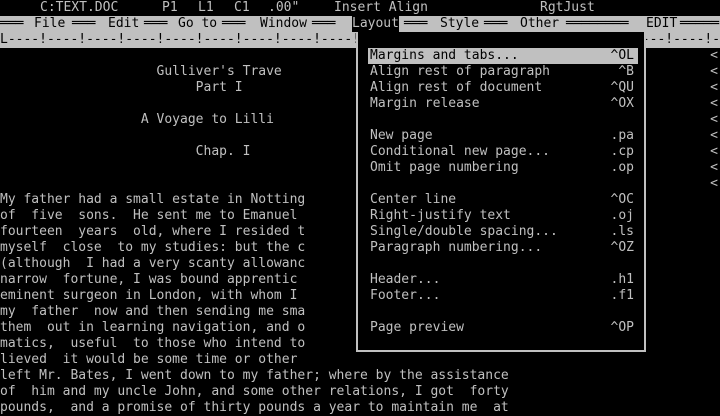 The height and width of the screenshot is (416, 720). What do you see at coordinates (417, 327) in the screenshot?
I see `menu-item-label: Page preview` at bounding box center [417, 327].